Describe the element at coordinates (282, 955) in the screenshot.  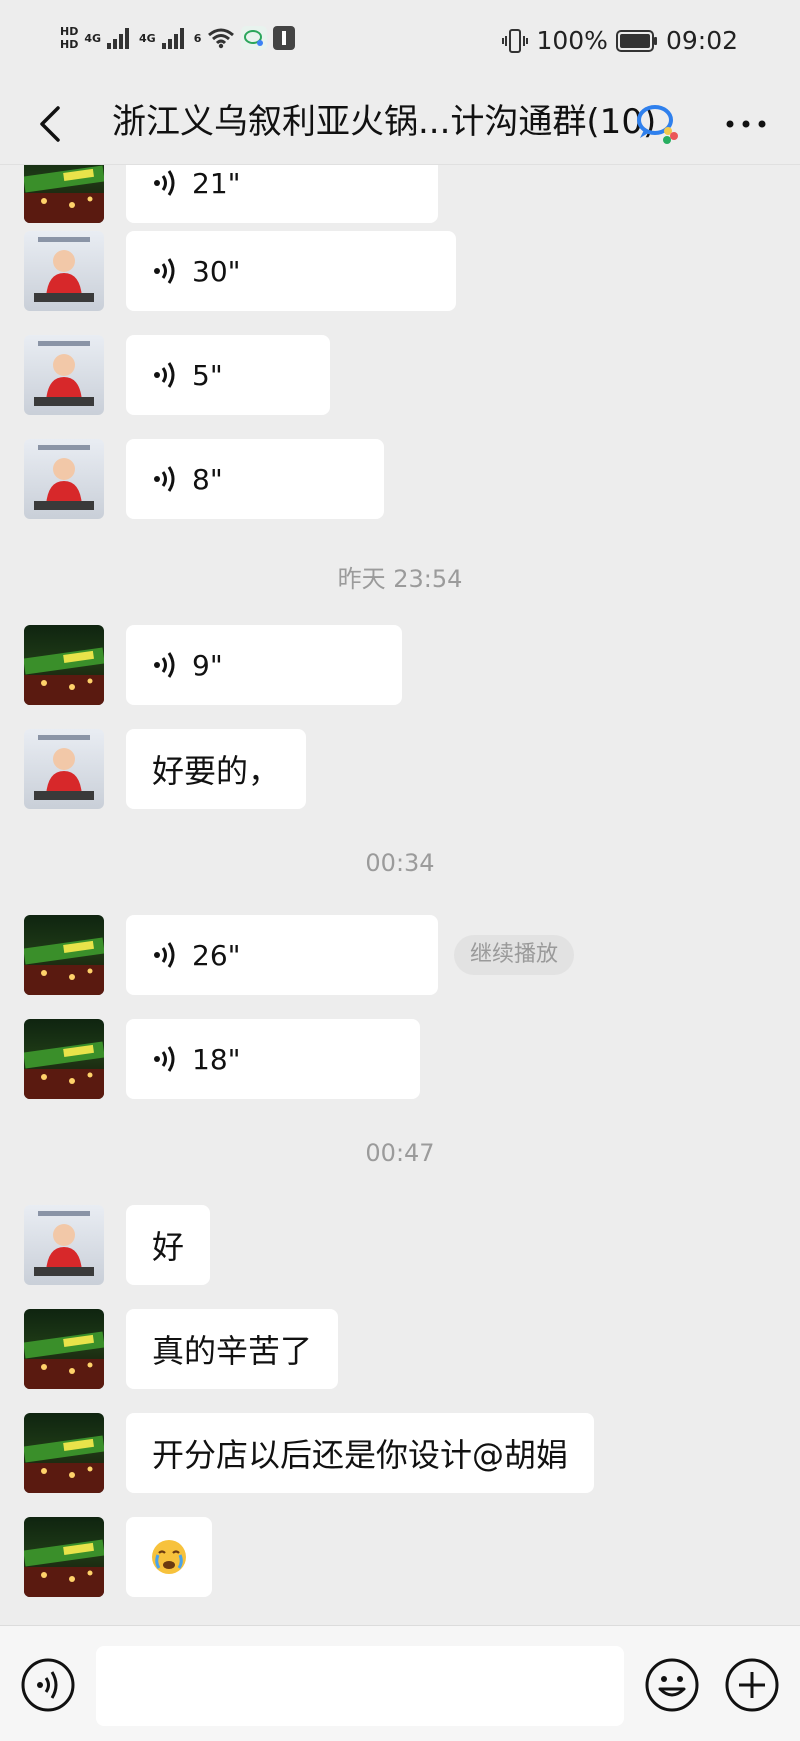
I see `voice-message: 26"` at that location.